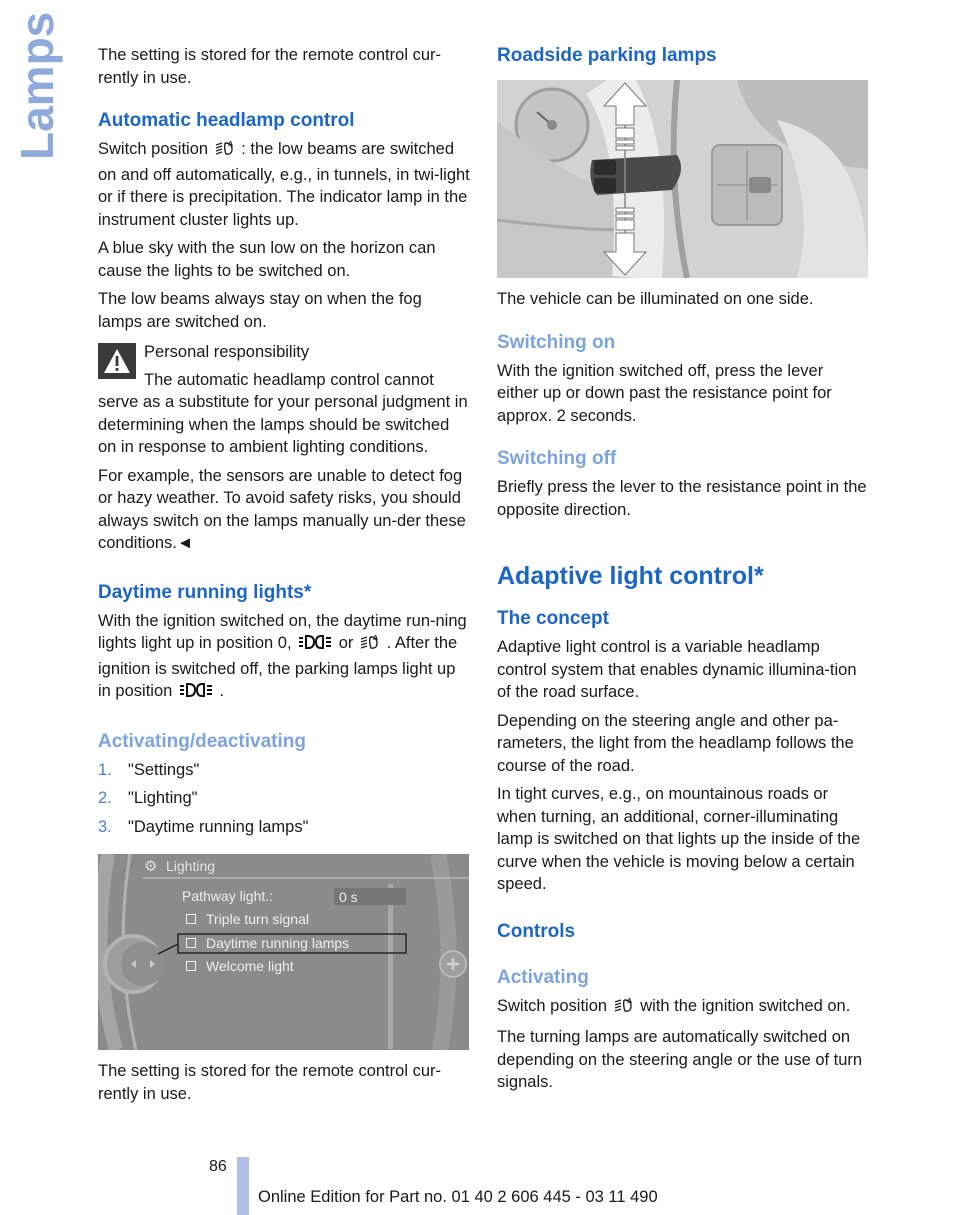  Describe the element at coordinates (148, 798) in the screenshot. I see `list-item: 2. "Lighting"` at that location.